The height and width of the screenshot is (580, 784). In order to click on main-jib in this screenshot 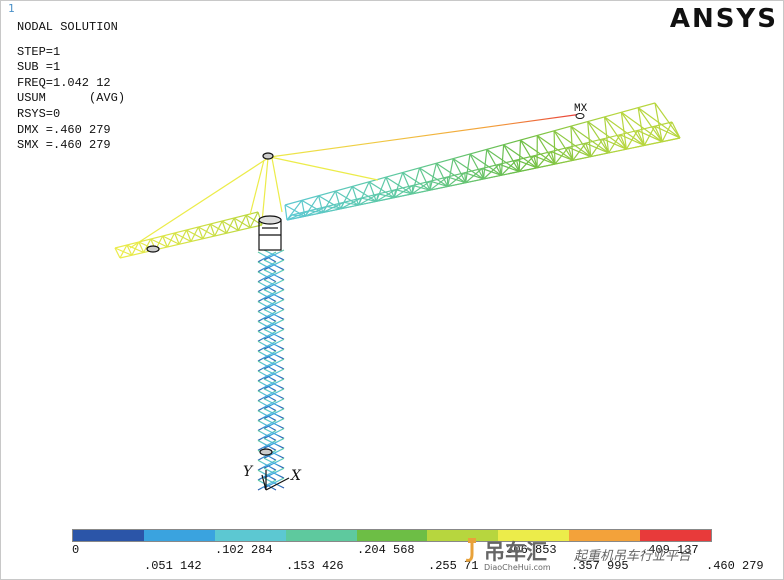, I will do `click(482, 161)`.